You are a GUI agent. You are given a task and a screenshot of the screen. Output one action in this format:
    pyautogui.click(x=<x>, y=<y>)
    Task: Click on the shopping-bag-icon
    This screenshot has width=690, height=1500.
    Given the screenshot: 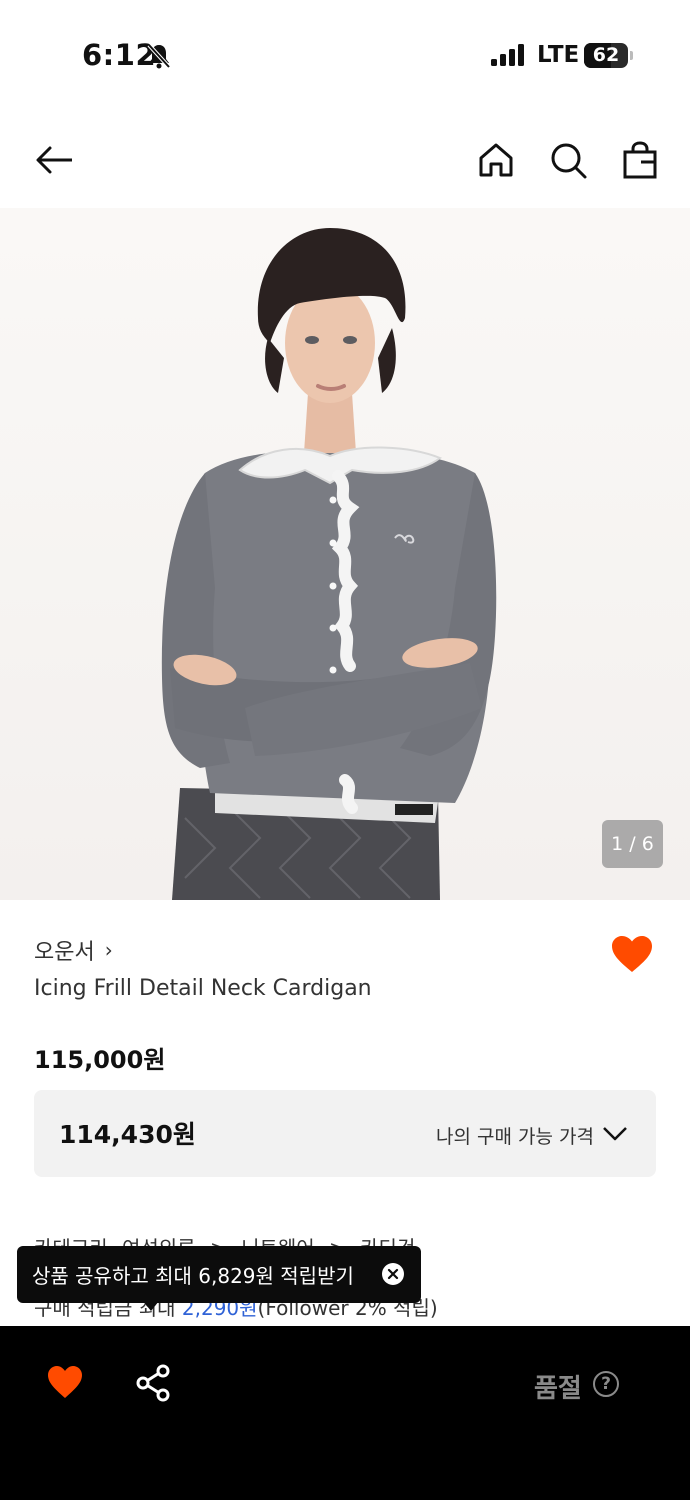 What is the action you would take?
    pyautogui.click(x=640, y=160)
    